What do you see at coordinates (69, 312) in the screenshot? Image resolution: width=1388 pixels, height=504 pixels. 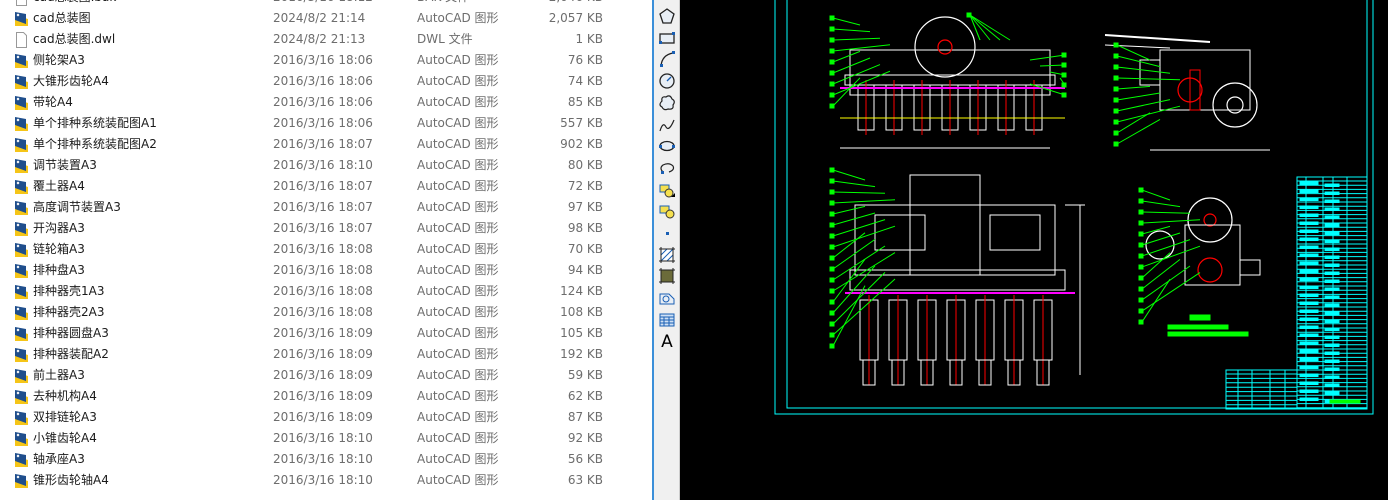 I see `file-name: 排种器壳2A3` at bounding box center [69, 312].